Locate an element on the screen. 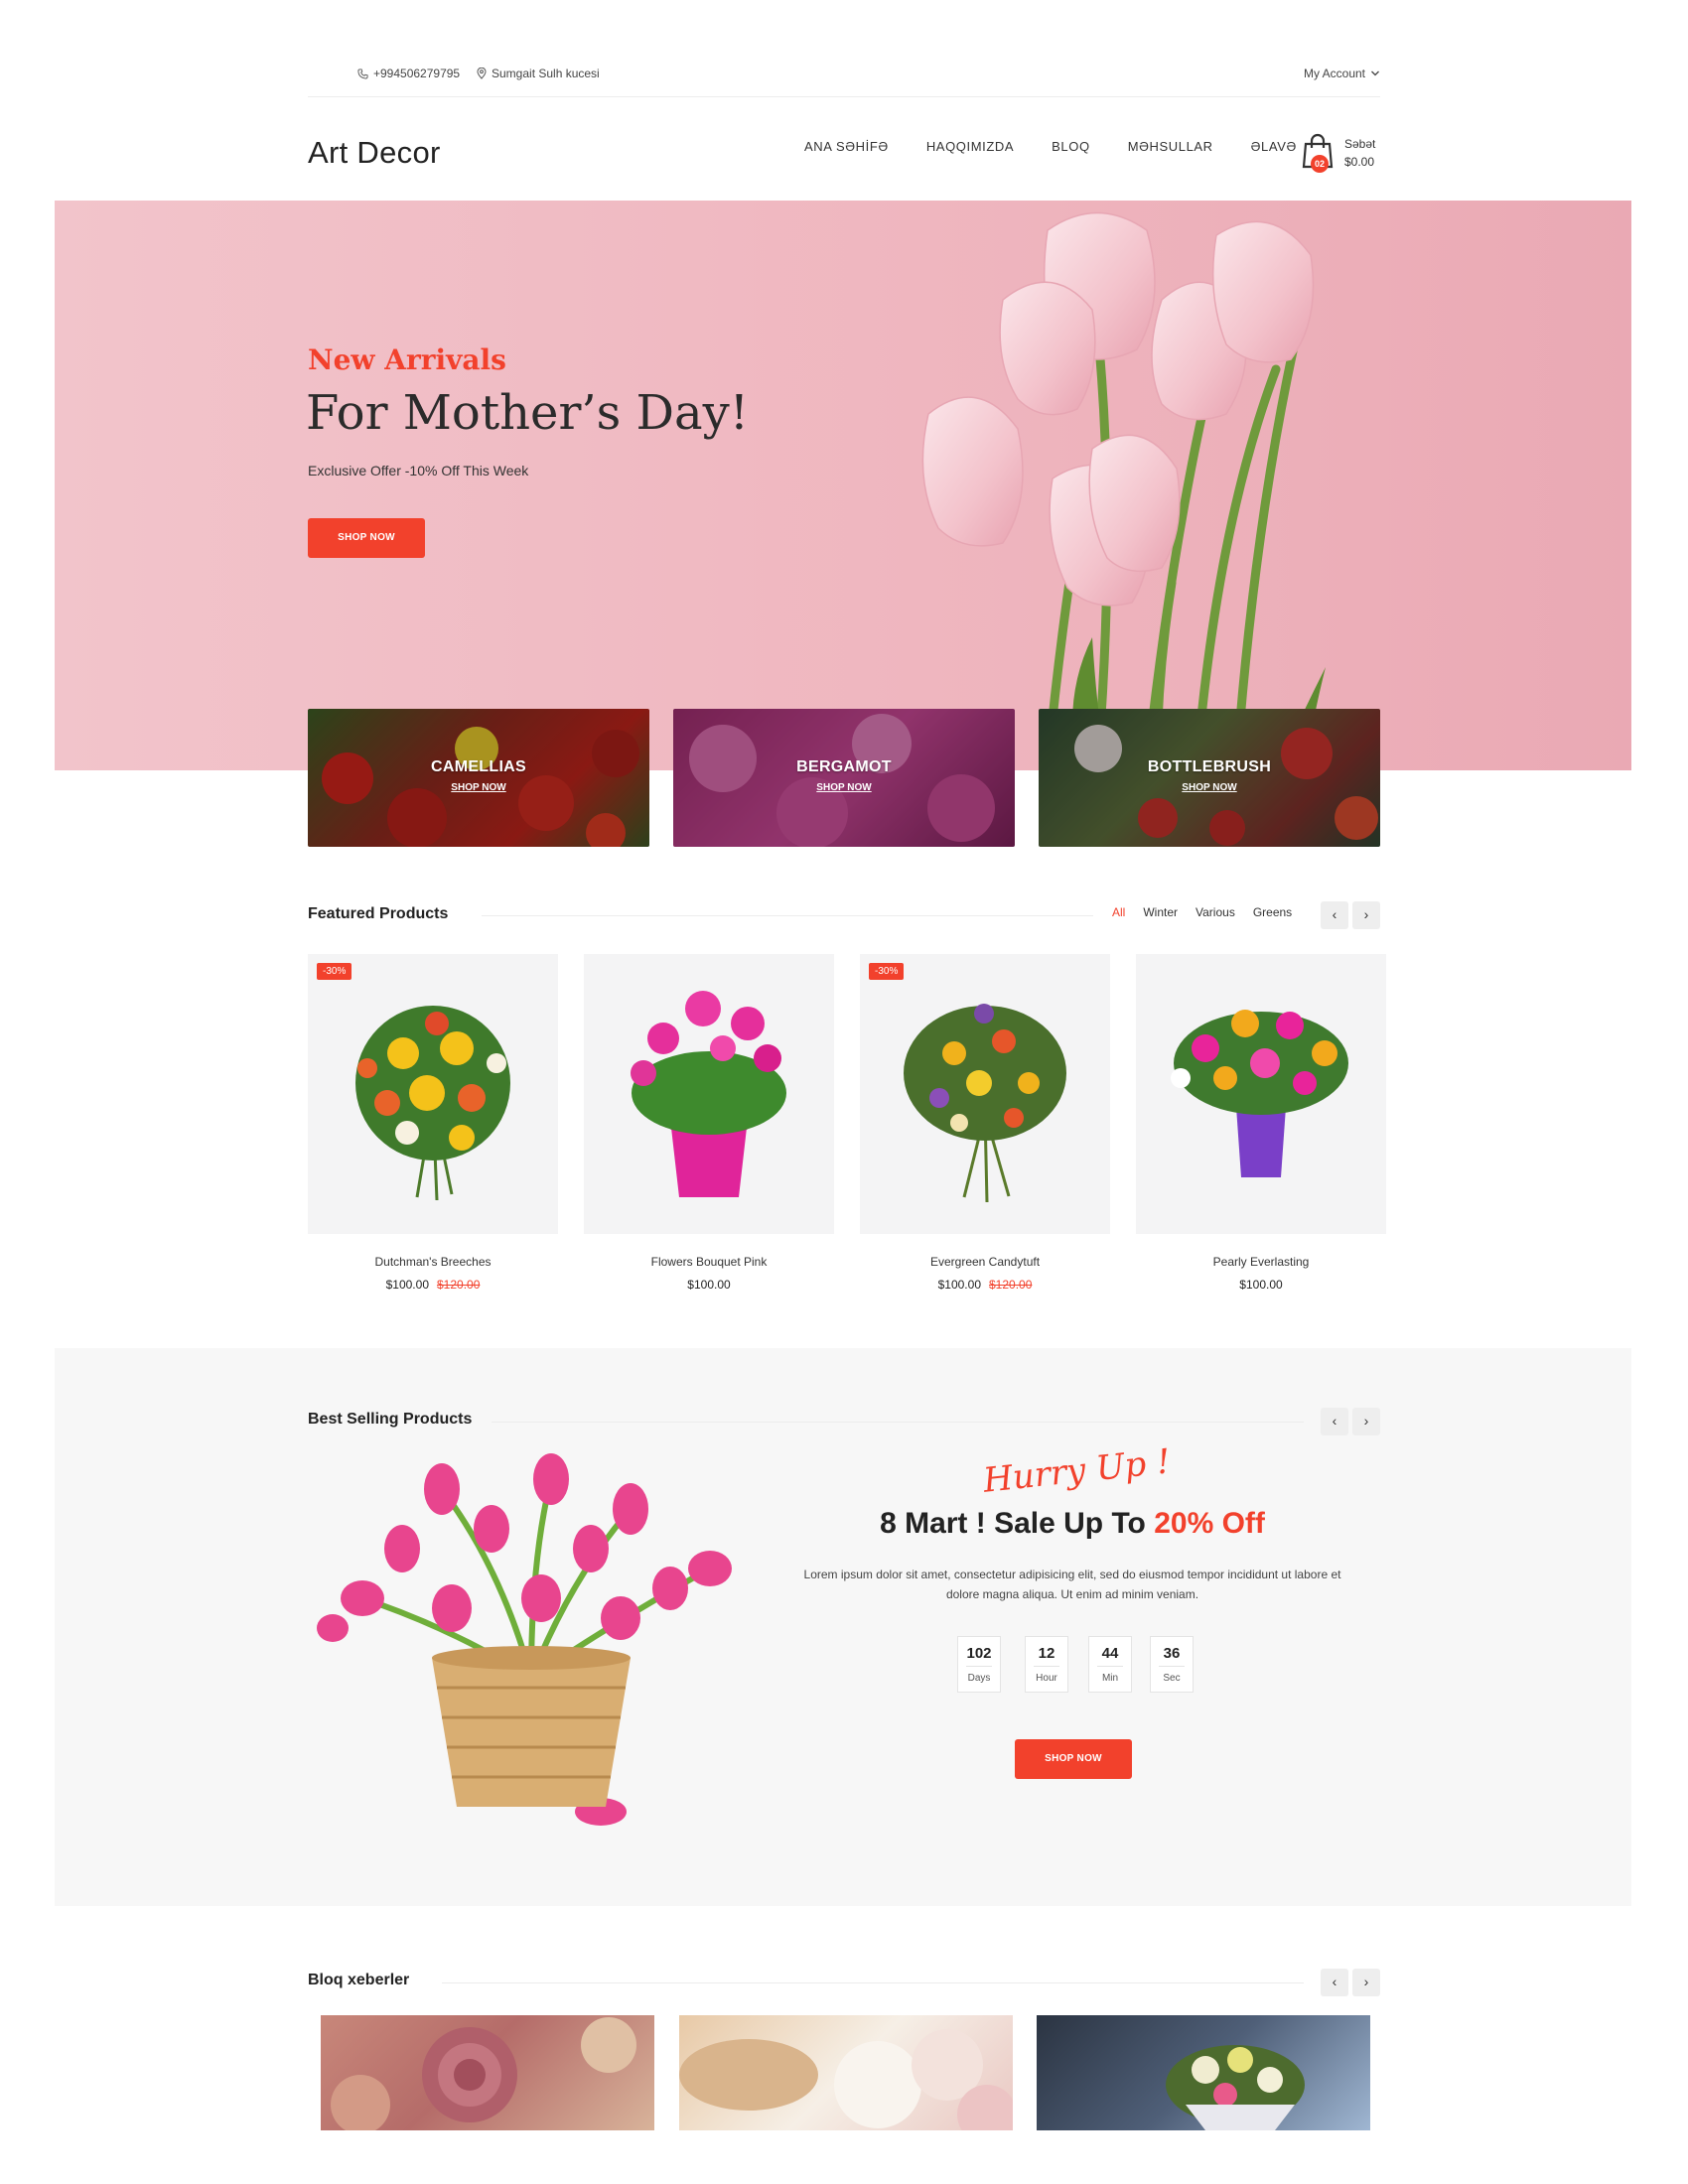 The width and height of the screenshot is (1688, 2184). blog-next-button: › is located at coordinates (1366, 1982).